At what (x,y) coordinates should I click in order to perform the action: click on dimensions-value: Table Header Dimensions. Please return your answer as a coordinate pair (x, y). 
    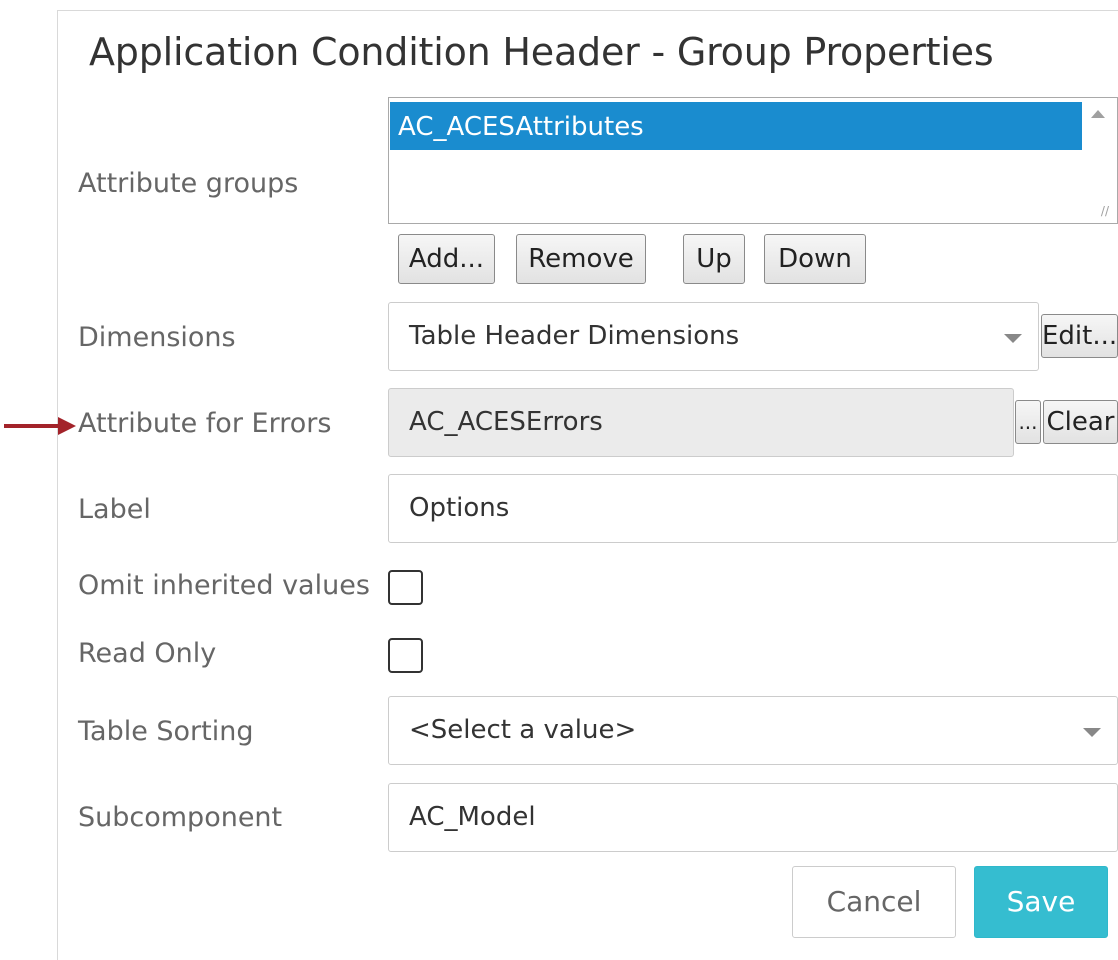
    Looking at the image, I should click on (574, 336).